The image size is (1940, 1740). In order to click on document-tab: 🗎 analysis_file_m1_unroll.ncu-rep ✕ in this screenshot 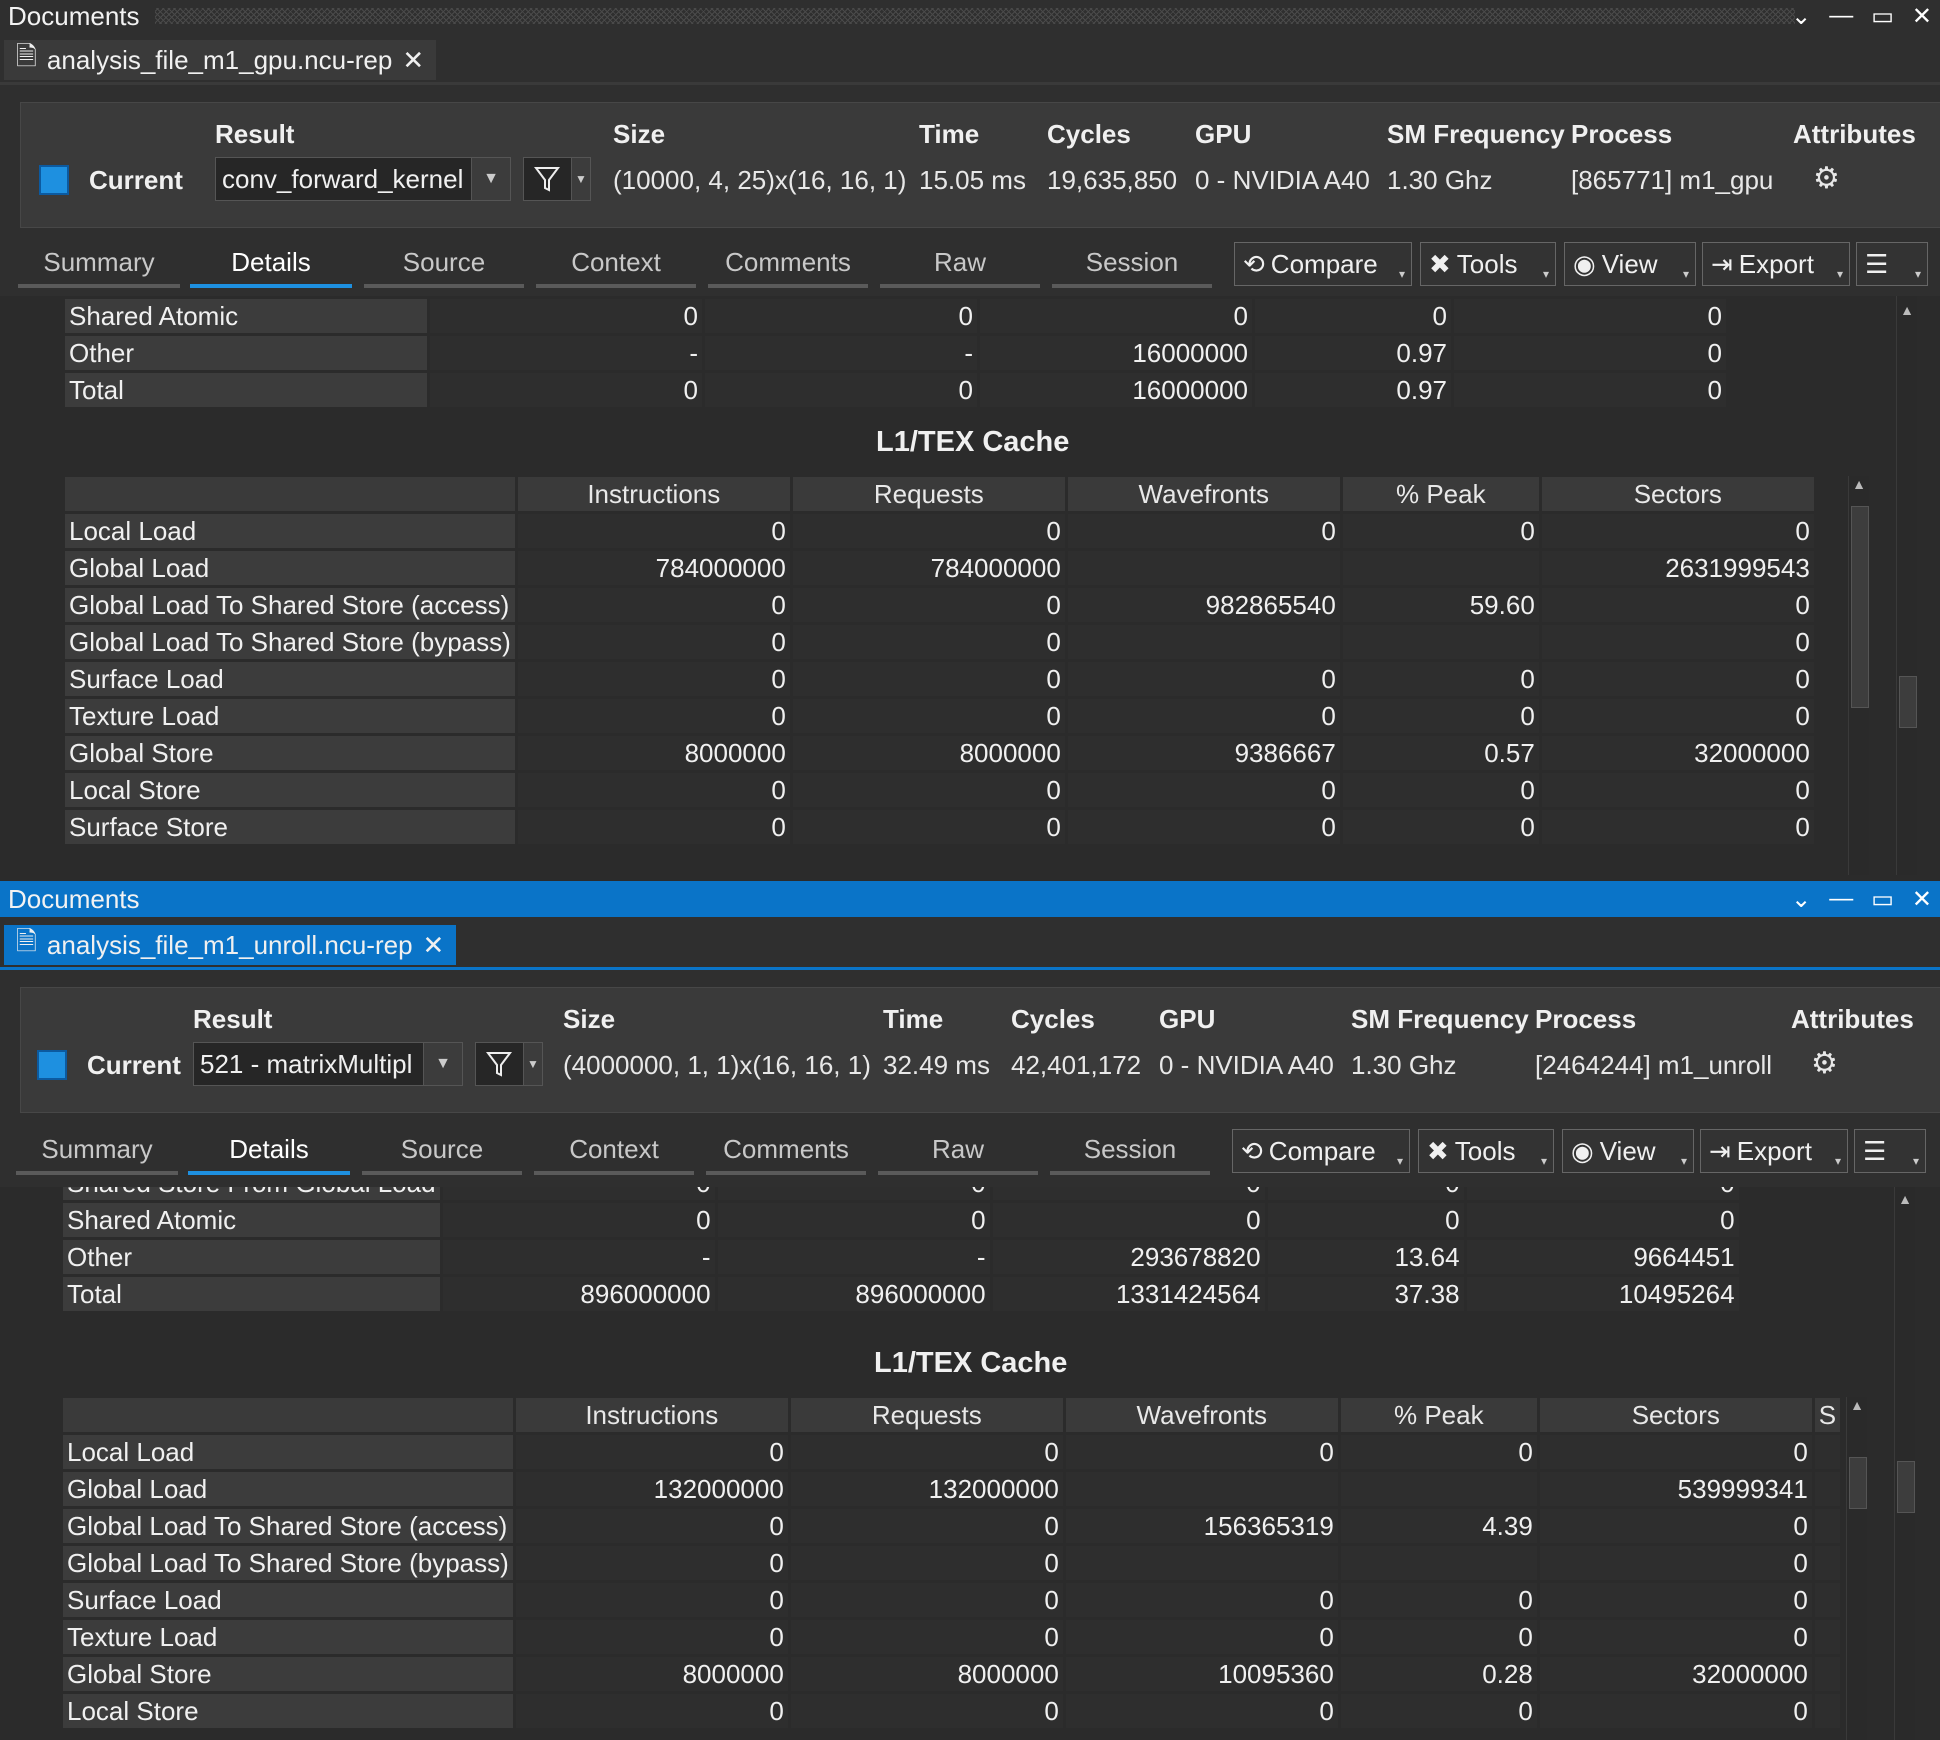, I will do `click(230, 945)`.